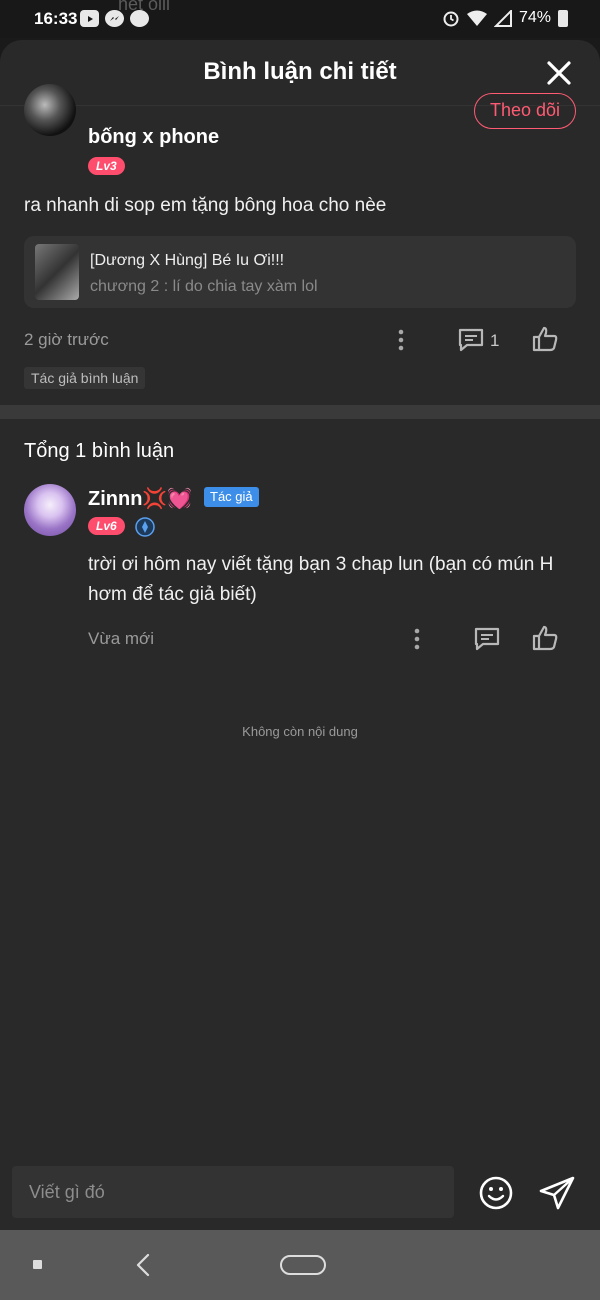  What do you see at coordinates (300, 19) in the screenshot?
I see `status-bar: hết oiii 16:33 74%` at bounding box center [300, 19].